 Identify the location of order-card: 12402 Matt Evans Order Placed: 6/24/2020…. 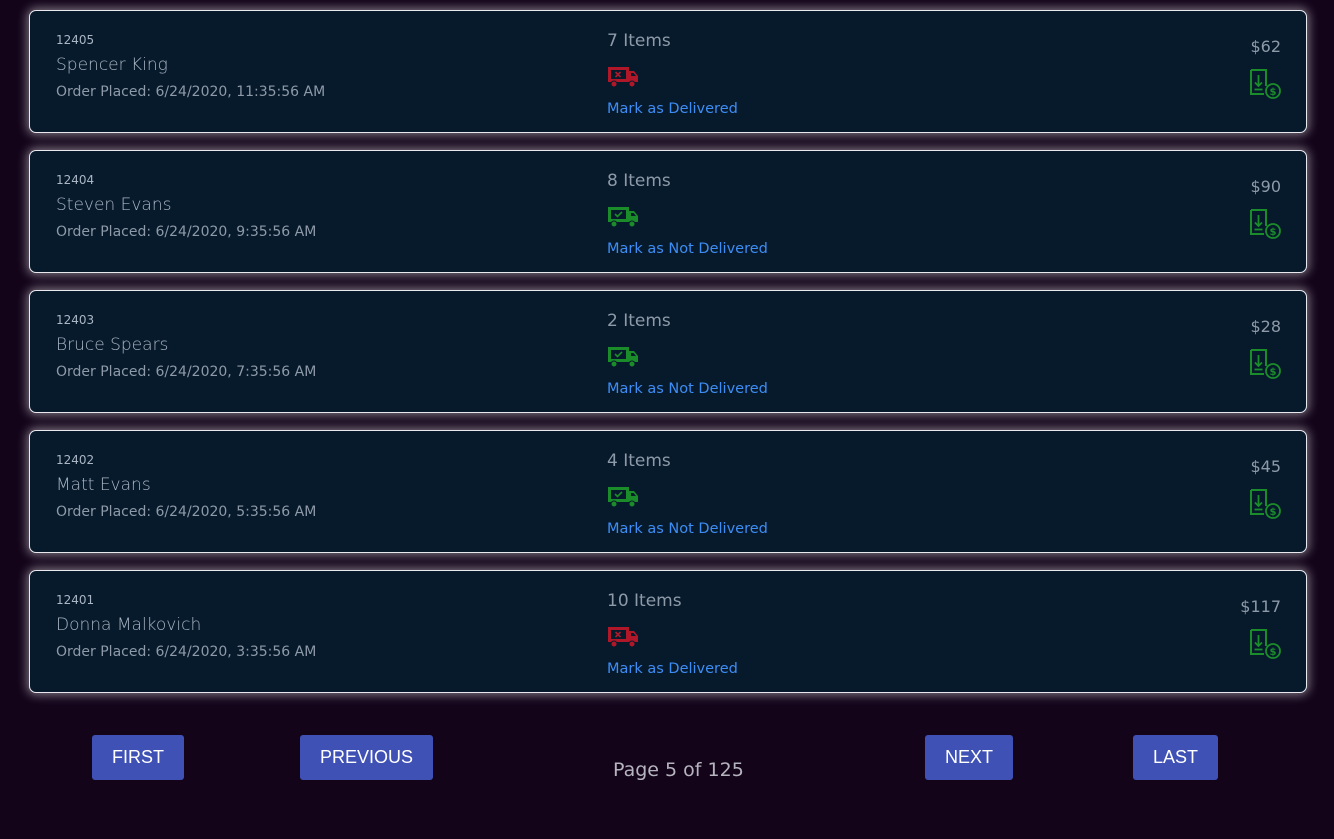
(668, 491).